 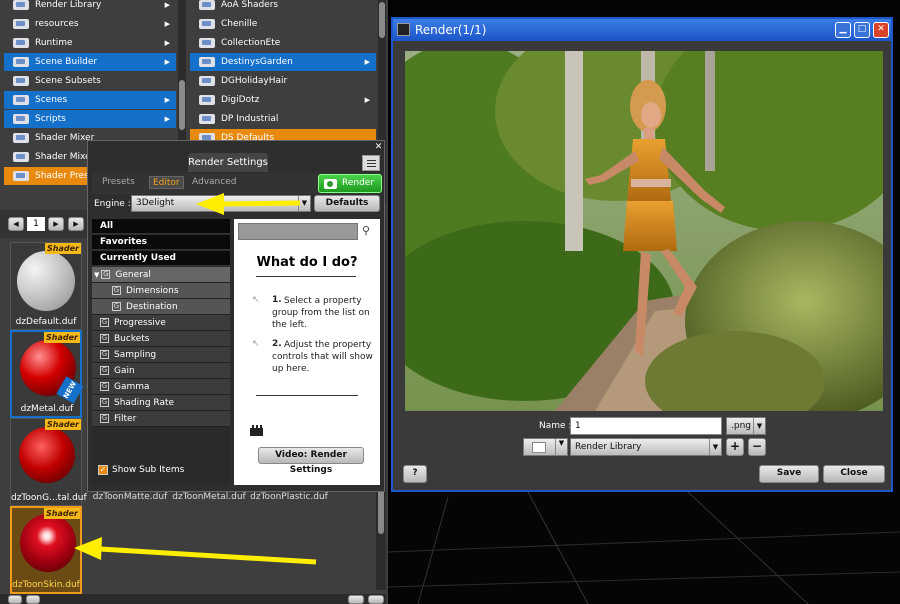 I want to click on arrow-to-engine, so click(x=248, y=204).